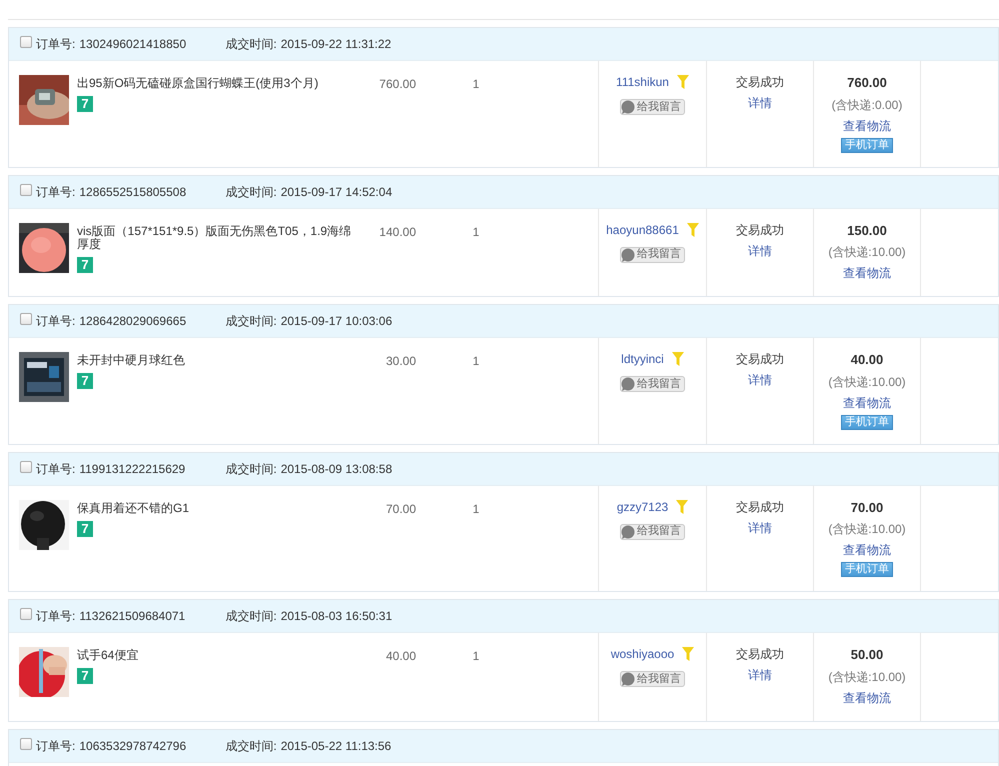 The height and width of the screenshot is (766, 999). Describe the element at coordinates (867, 507) in the screenshot. I see `paid-amount: 70.00` at that location.